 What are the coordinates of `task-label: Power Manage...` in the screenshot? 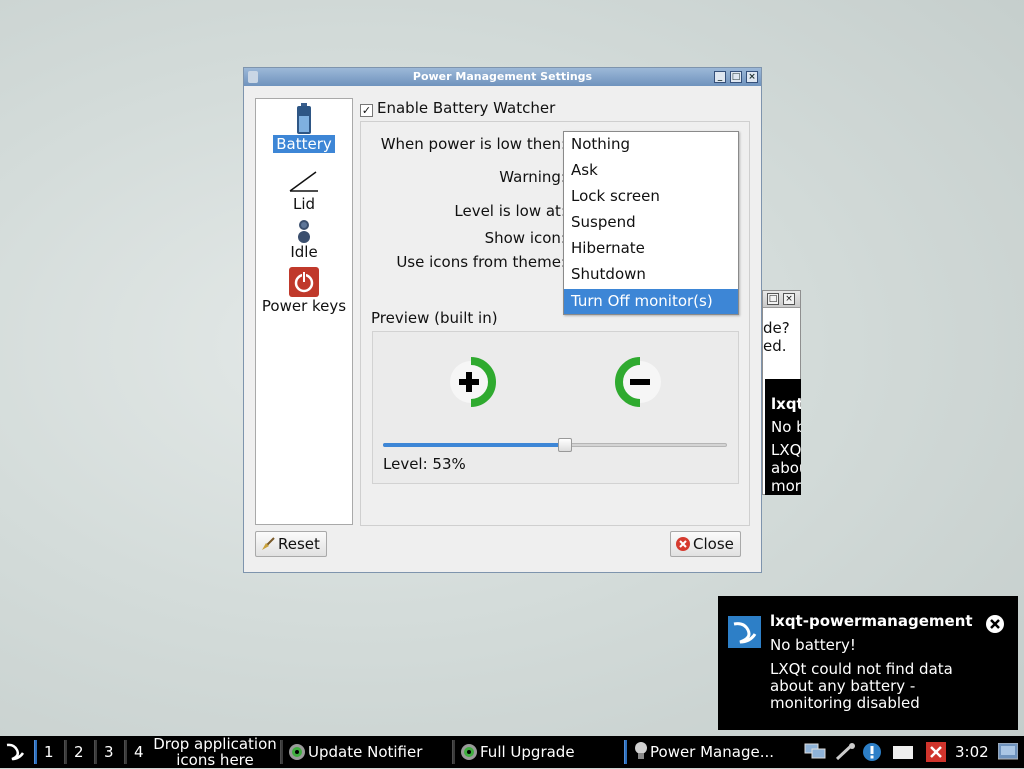 It's located at (712, 752).